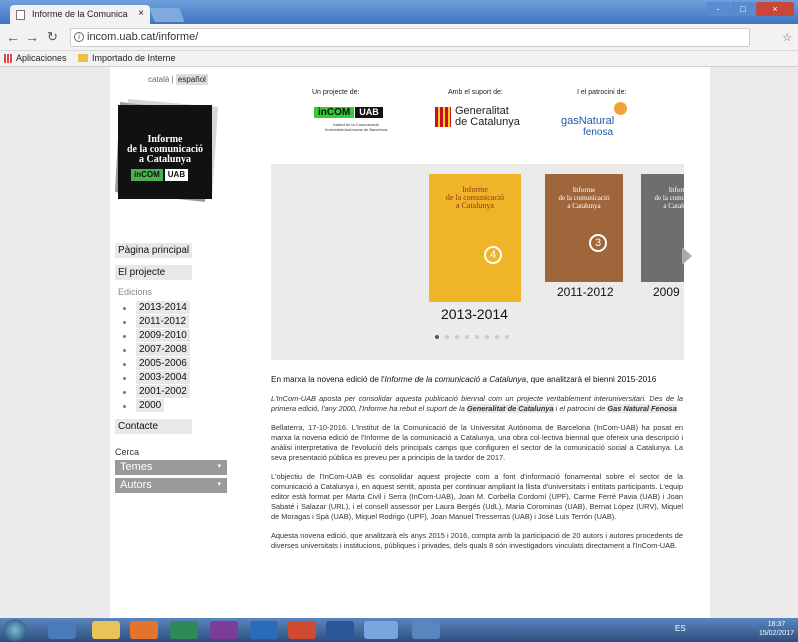  Describe the element at coordinates (475, 238) in the screenshot. I see `cover-2013-2014: Informe de la comunicació a Catalunya 4` at that location.